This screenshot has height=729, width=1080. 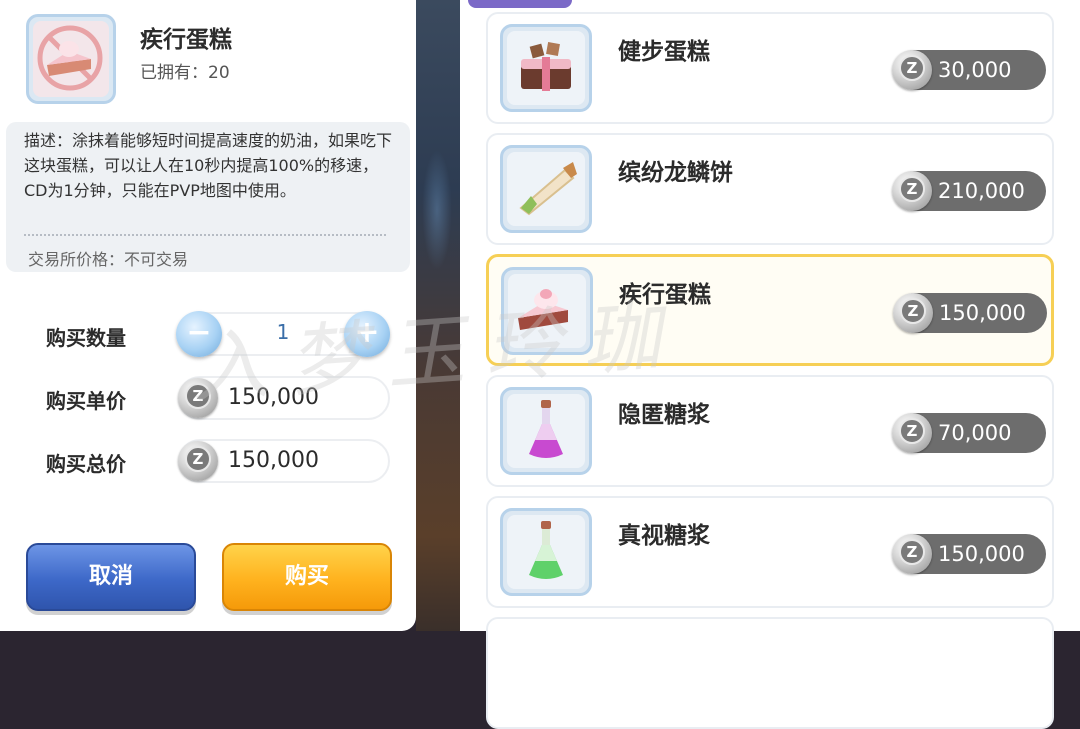 What do you see at coordinates (664, 52) in the screenshot?
I see `shop-item-name: 健步蛋糕` at bounding box center [664, 52].